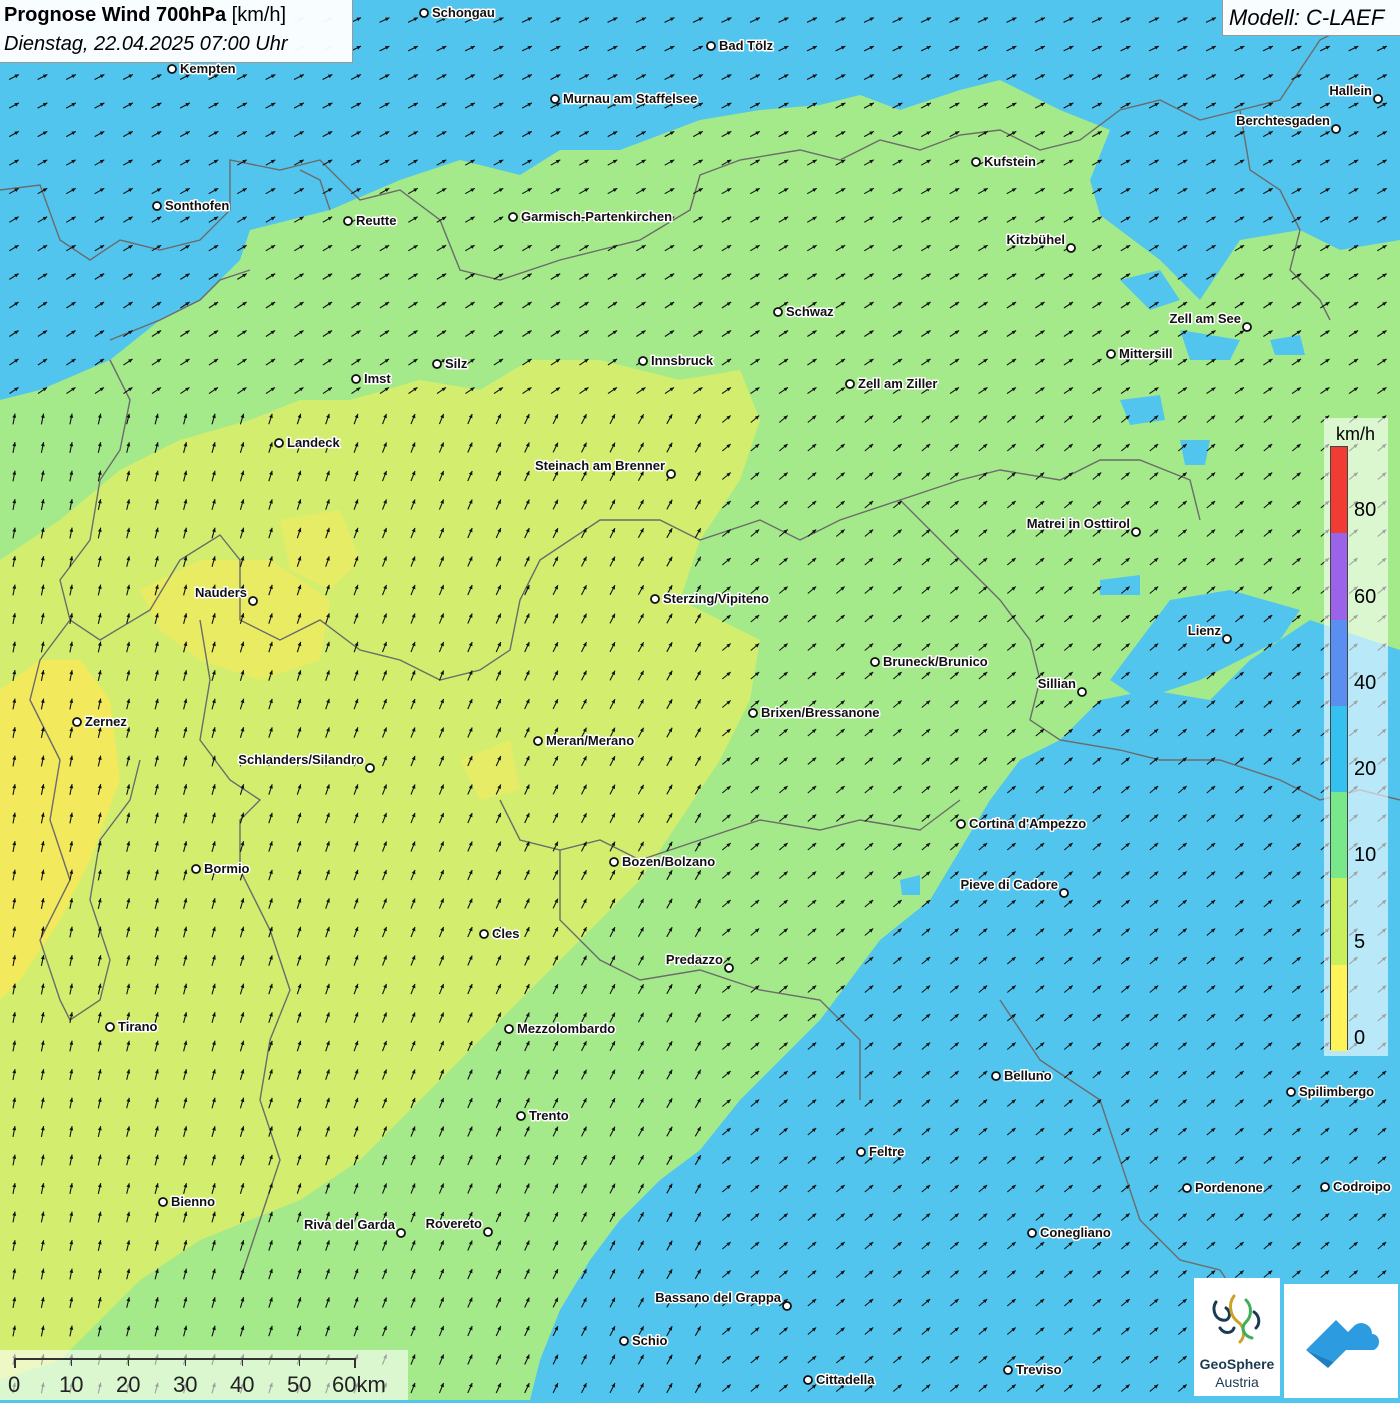 This screenshot has width=1400, height=1403. I want to click on city-label: Brixen/Bressanone, so click(820, 712).